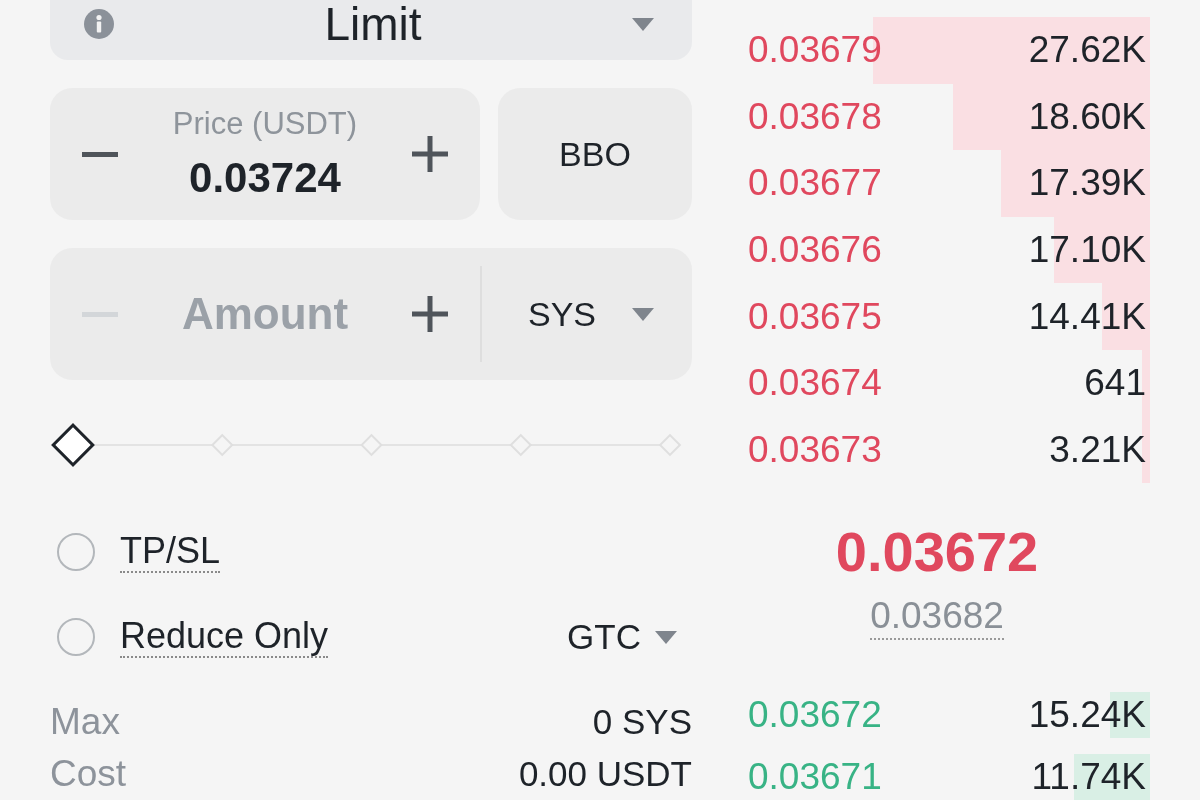  What do you see at coordinates (265, 178) in the screenshot?
I see `price-input: 0.03724` at bounding box center [265, 178].